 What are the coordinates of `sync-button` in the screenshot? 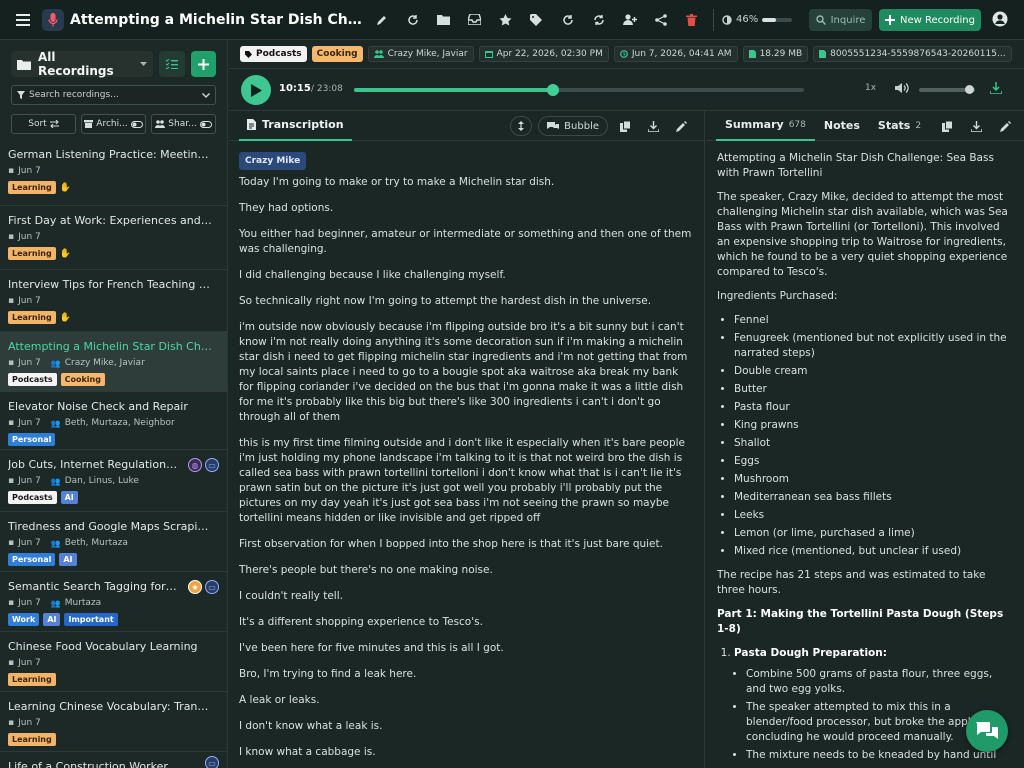 It's located at (598, 20).